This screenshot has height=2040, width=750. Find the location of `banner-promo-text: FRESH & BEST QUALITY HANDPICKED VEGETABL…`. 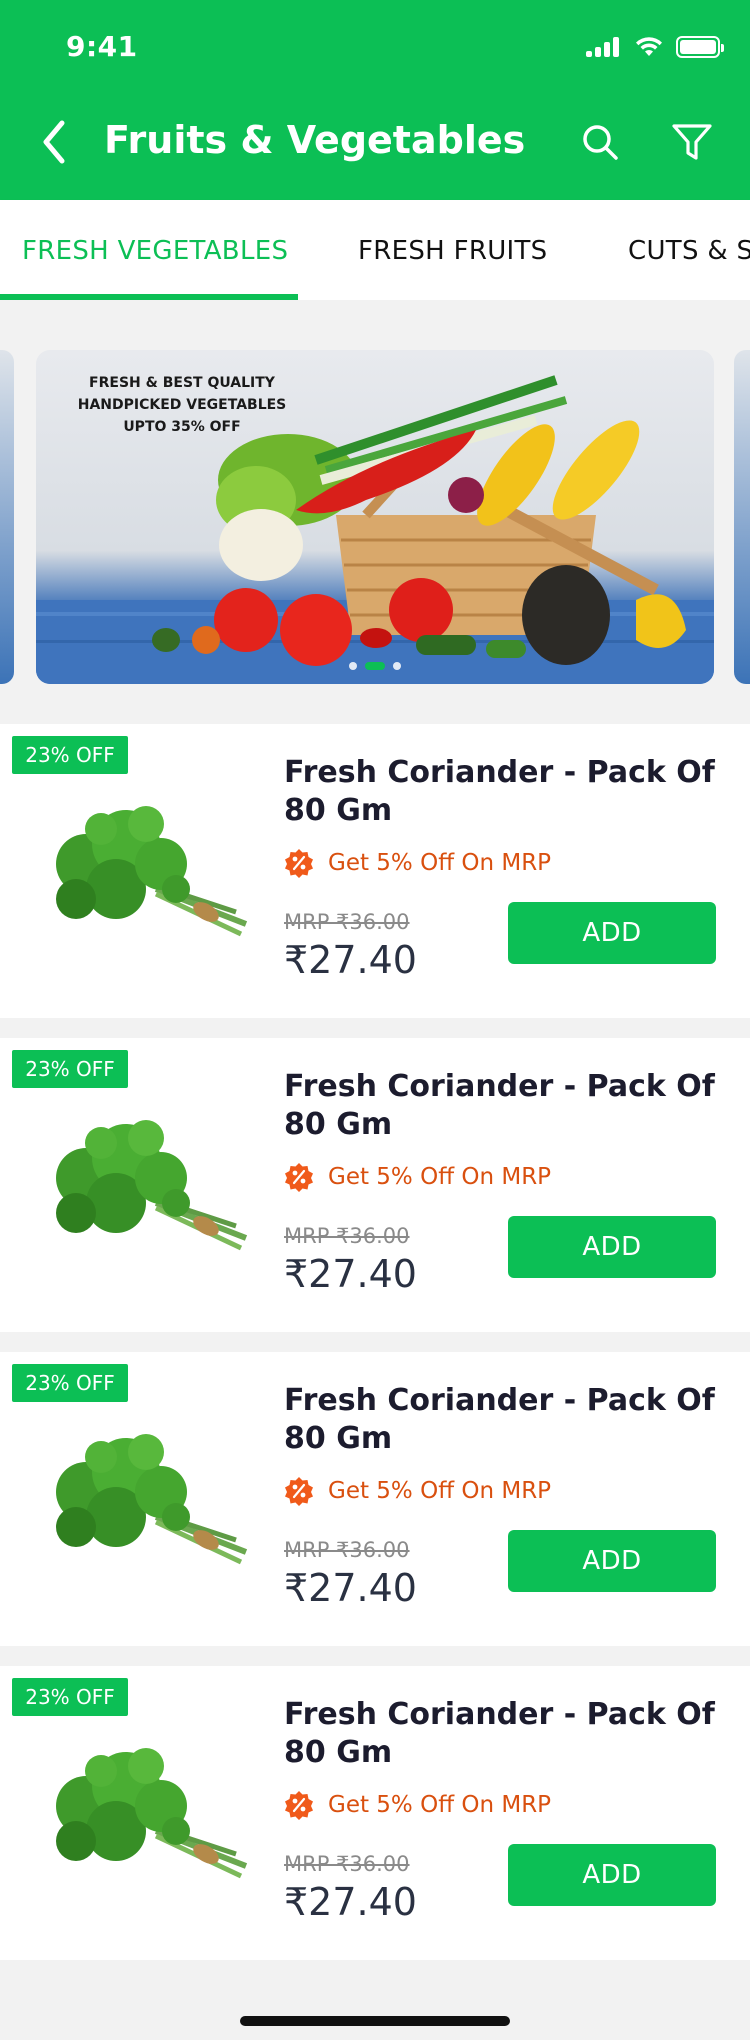

banner-promo-text: FRESH & BEST QUALITY HANDPICKED VEGETABL… is located at coordinates (182, 405).